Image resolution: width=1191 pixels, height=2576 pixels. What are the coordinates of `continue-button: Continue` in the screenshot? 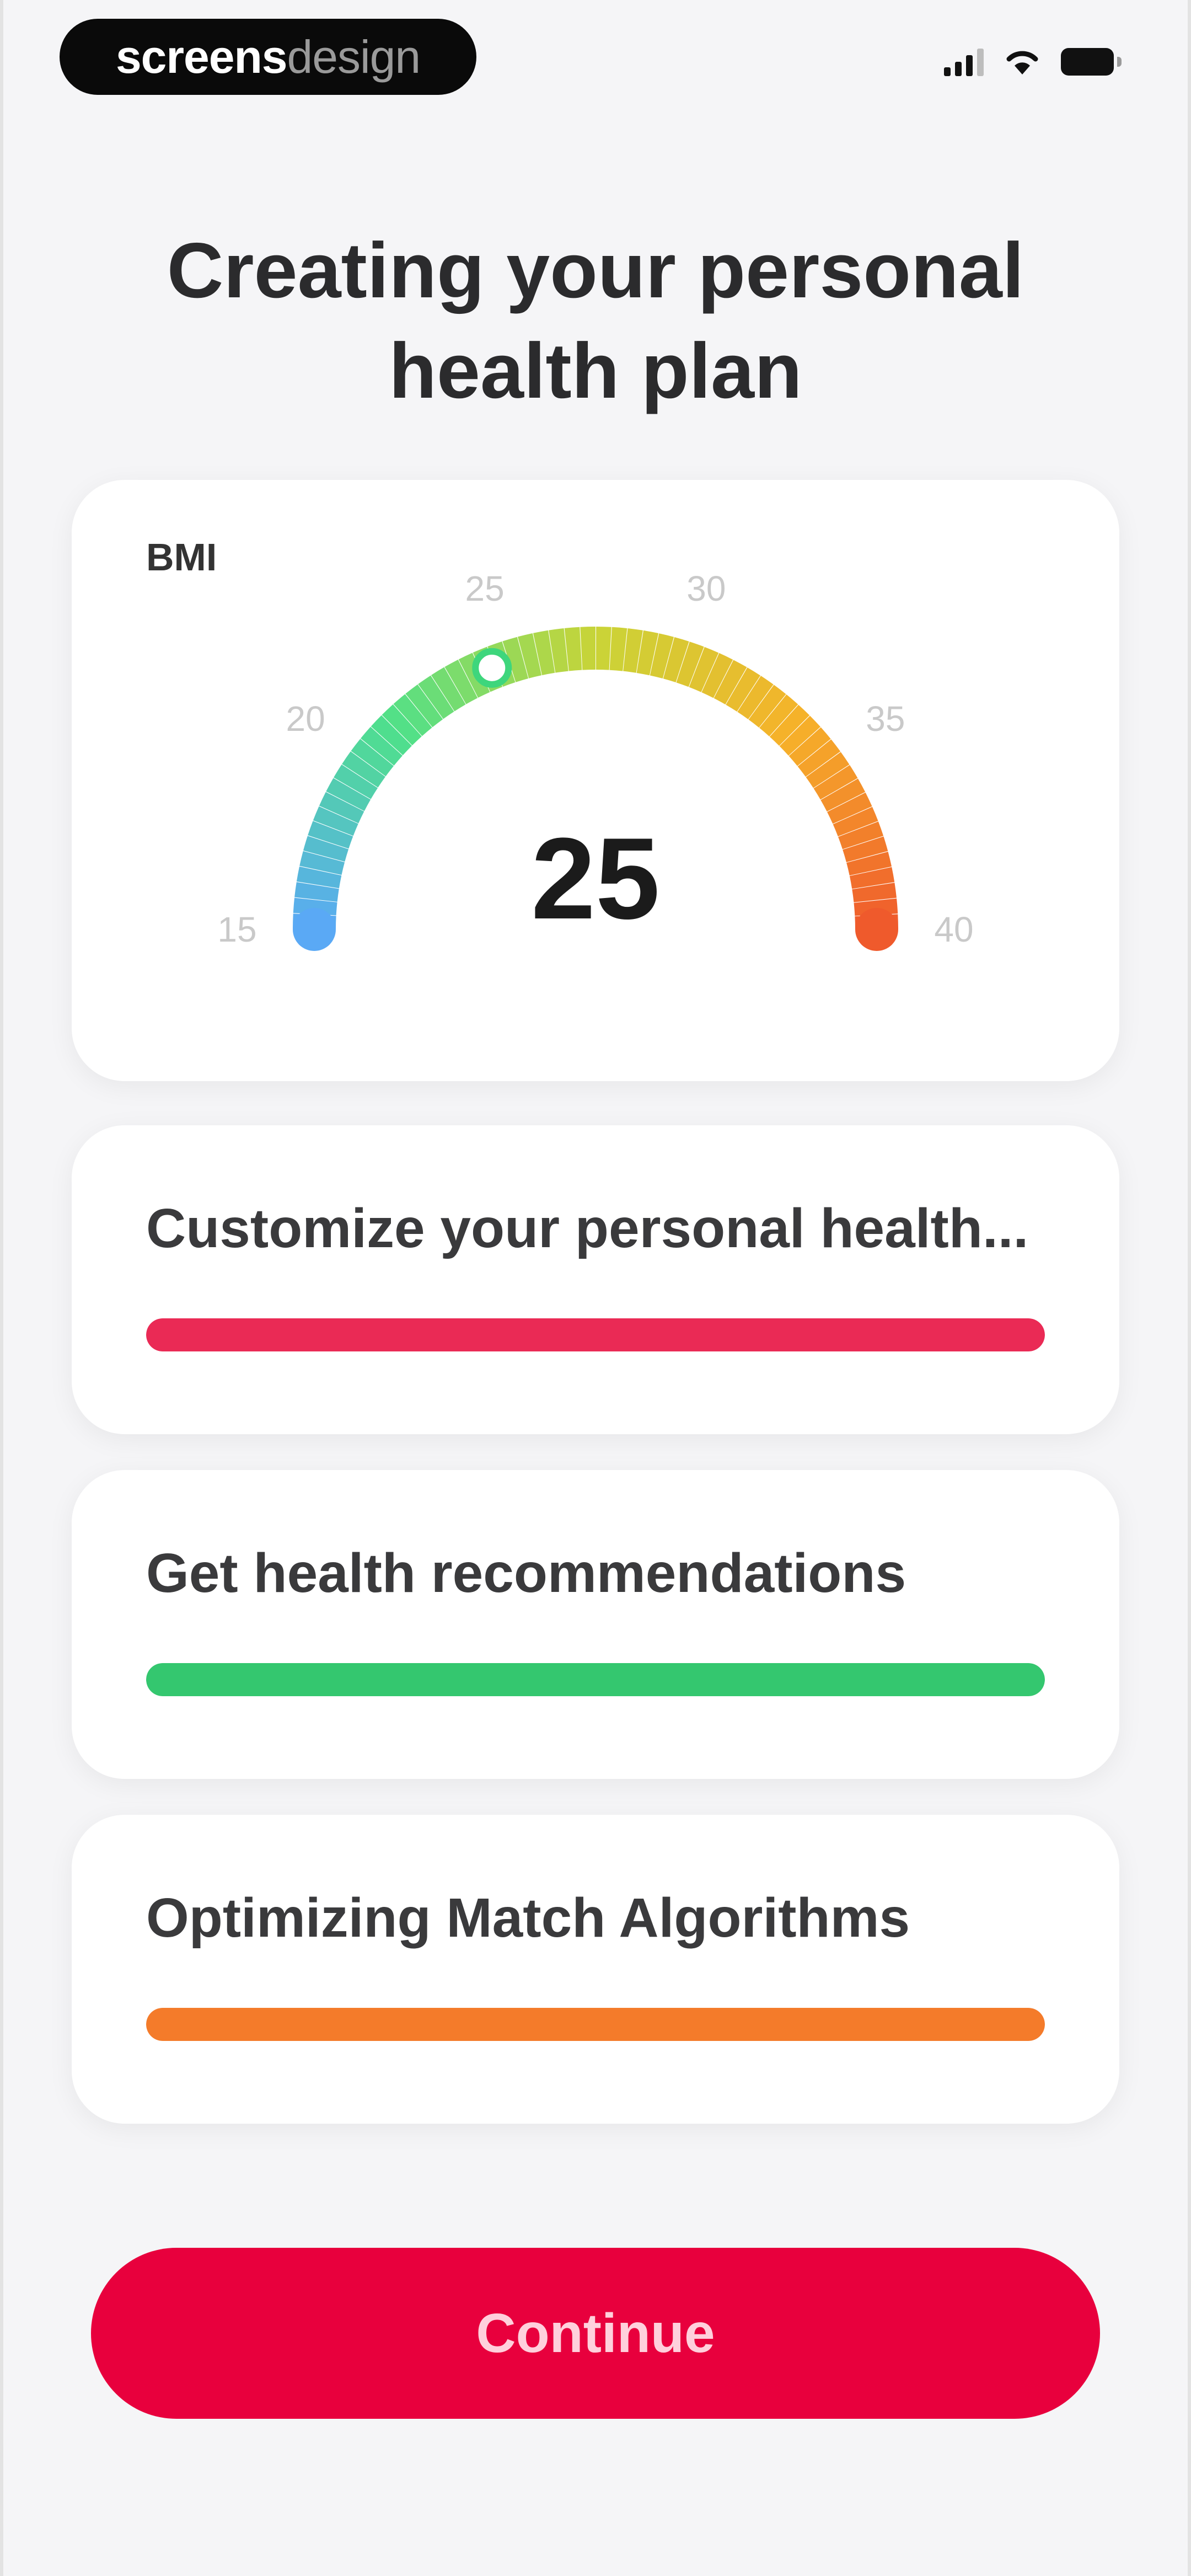 It's located at (595, 2333).